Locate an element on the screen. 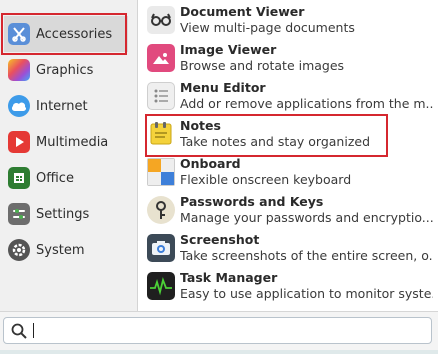 This screenshot has height=354, width=438. app-onboard: Onboard Flexible onscreen keyboard is located at coordinates (288, 172).